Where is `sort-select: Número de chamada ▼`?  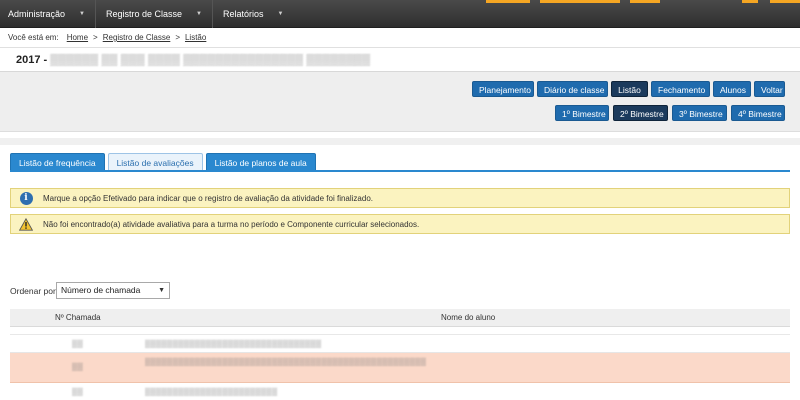
sort-select: Número de chamada ▼ is located at coordinates (113, 290).